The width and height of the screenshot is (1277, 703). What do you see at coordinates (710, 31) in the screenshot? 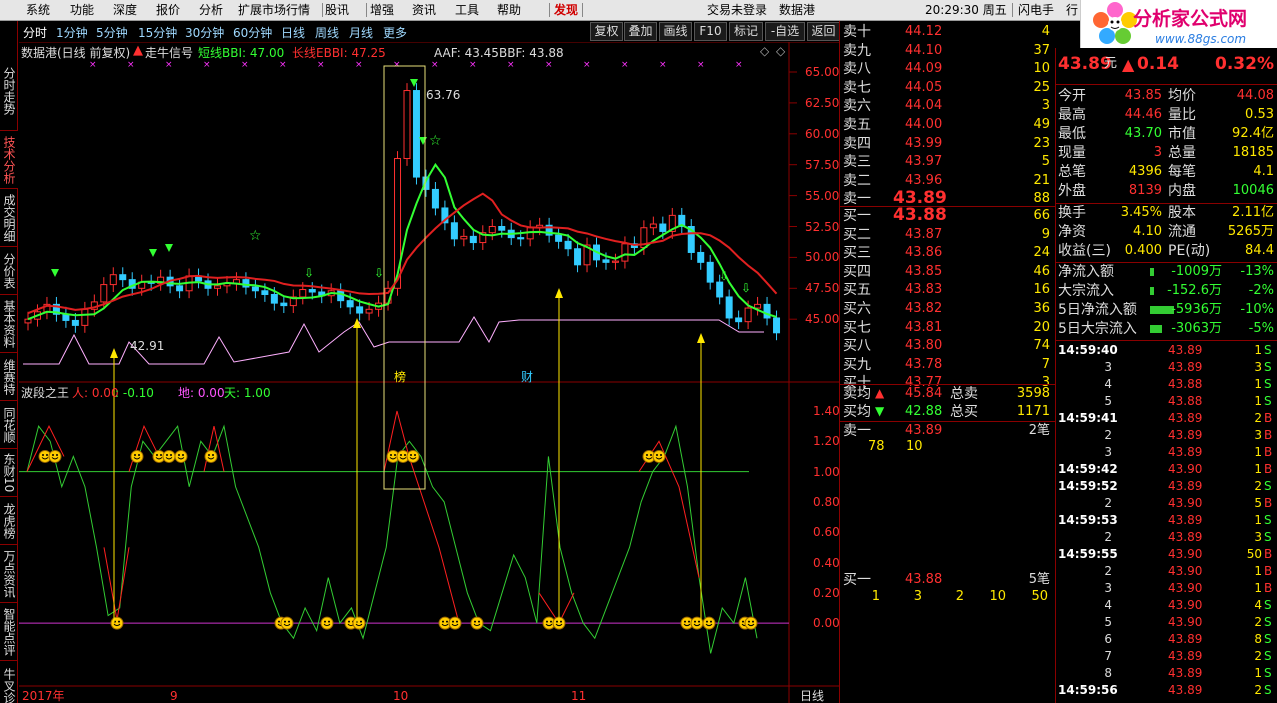
I see `f10-button: F10` at bounding box center [710, 31].